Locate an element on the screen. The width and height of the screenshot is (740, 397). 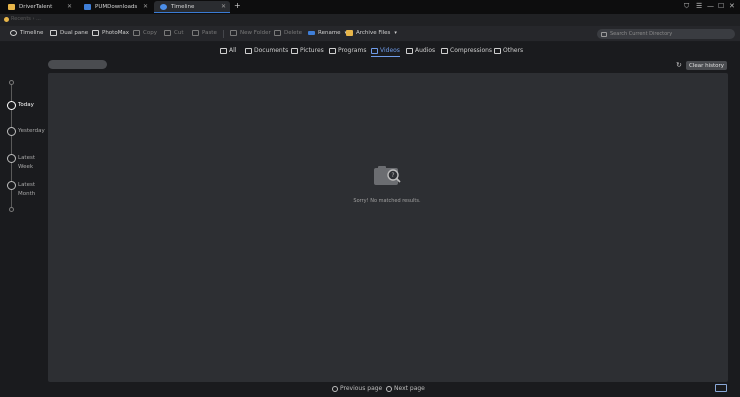
tab-label: Pictures is located at coordinates (312, 50).